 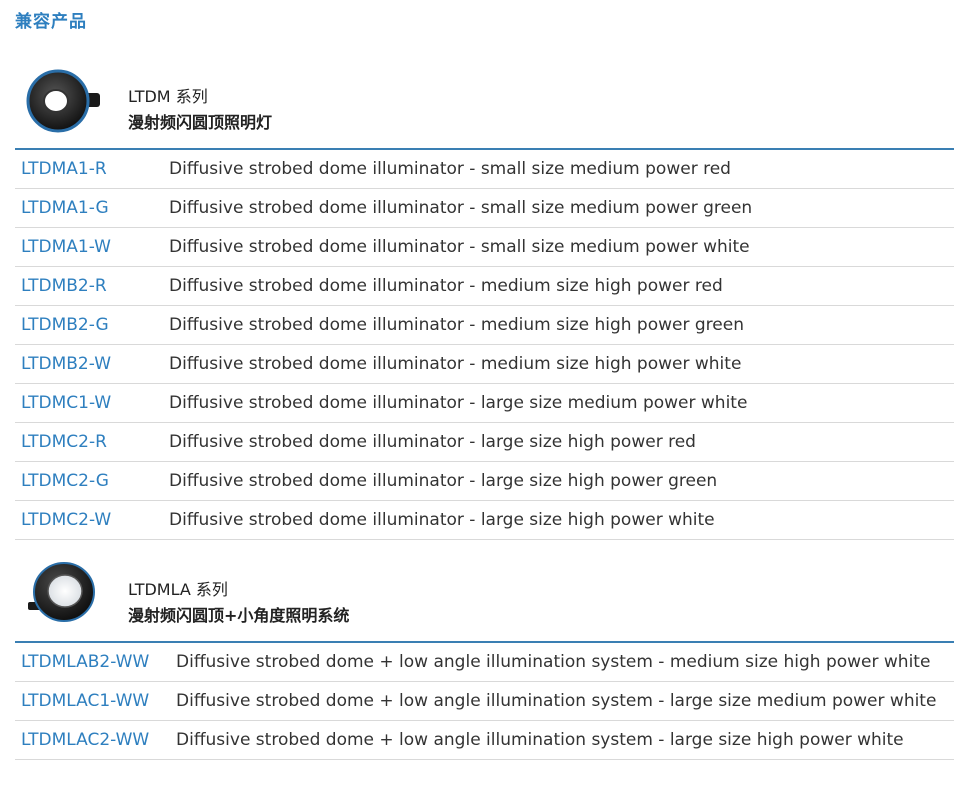 What do you see at coordinates (484, 598) in the screenshot?
I see `section-header: LTDMLA 系列 漫射频闪圆顶+小角度照明系统` at bounding box center [484, 598].